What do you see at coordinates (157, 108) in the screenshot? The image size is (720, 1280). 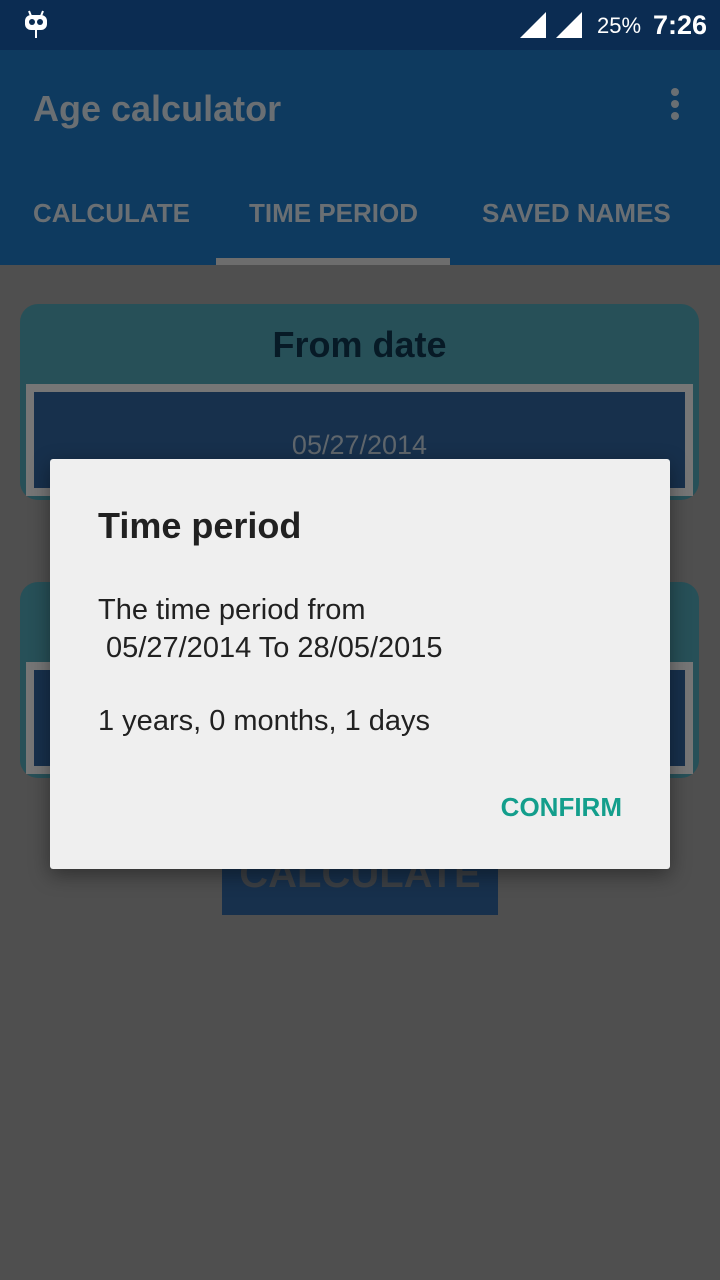 I see `app-title: Age calculator` at bounding box center [157, 108].